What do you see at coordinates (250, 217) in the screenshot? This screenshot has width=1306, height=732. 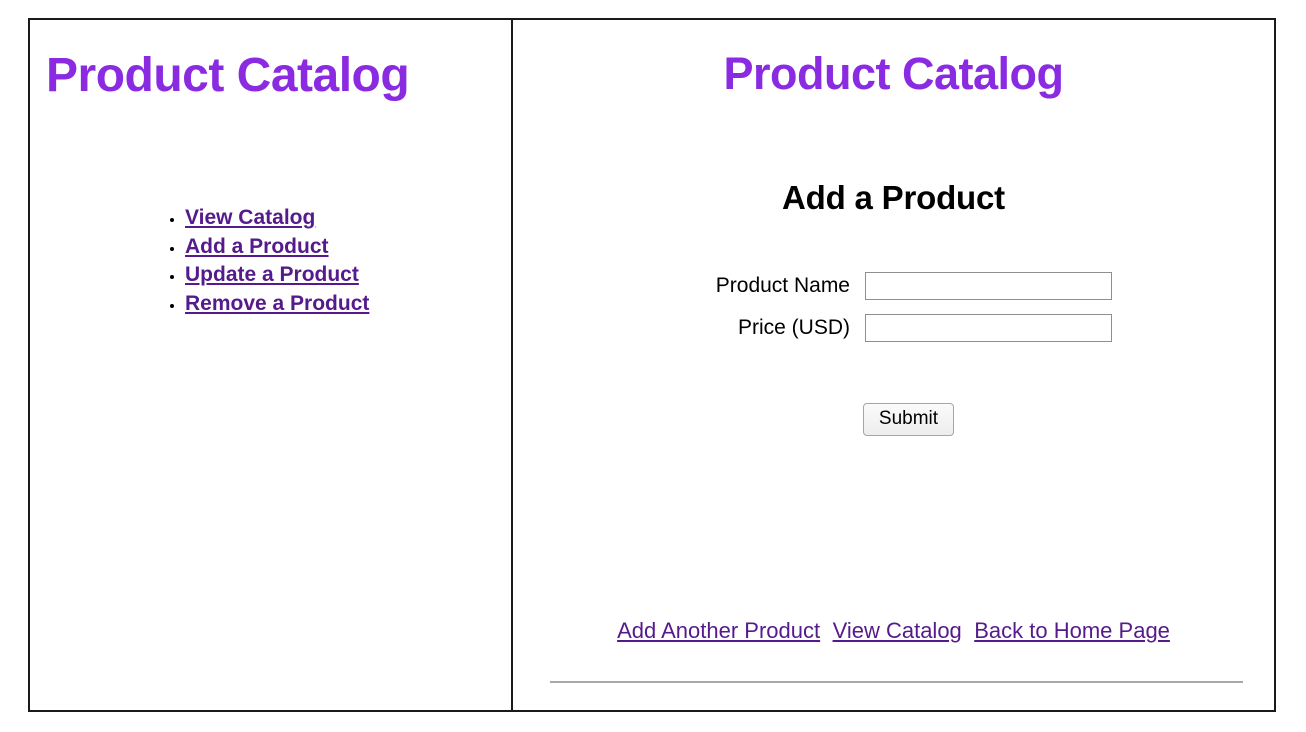 I see `nav-link-view-catalog: View Catalog` at bounding box center [250, 217].